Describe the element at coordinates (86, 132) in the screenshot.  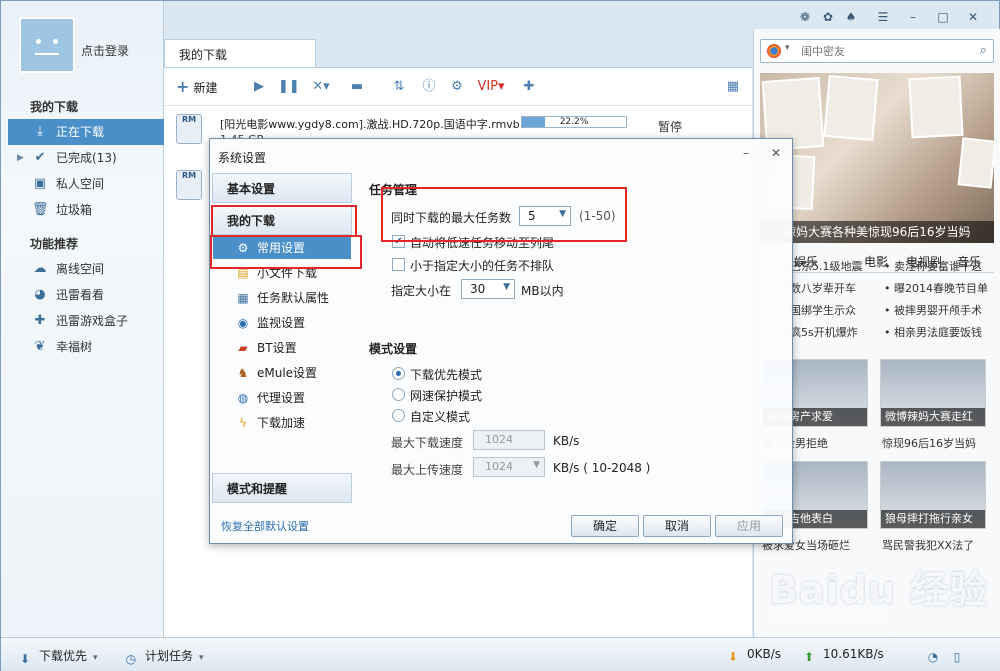
I see `sidebar-item-downloading: ⤓ 正在下载` at that location.